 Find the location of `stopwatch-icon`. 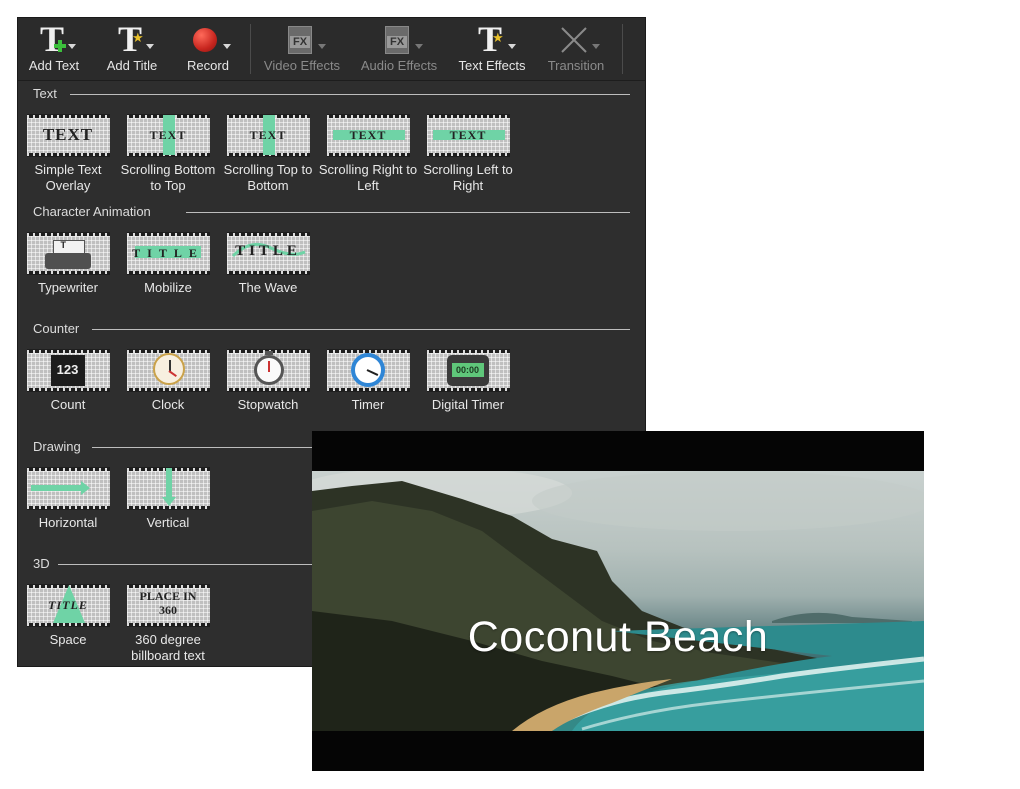

stopwatch-icon is located at coordinates (268, 370).